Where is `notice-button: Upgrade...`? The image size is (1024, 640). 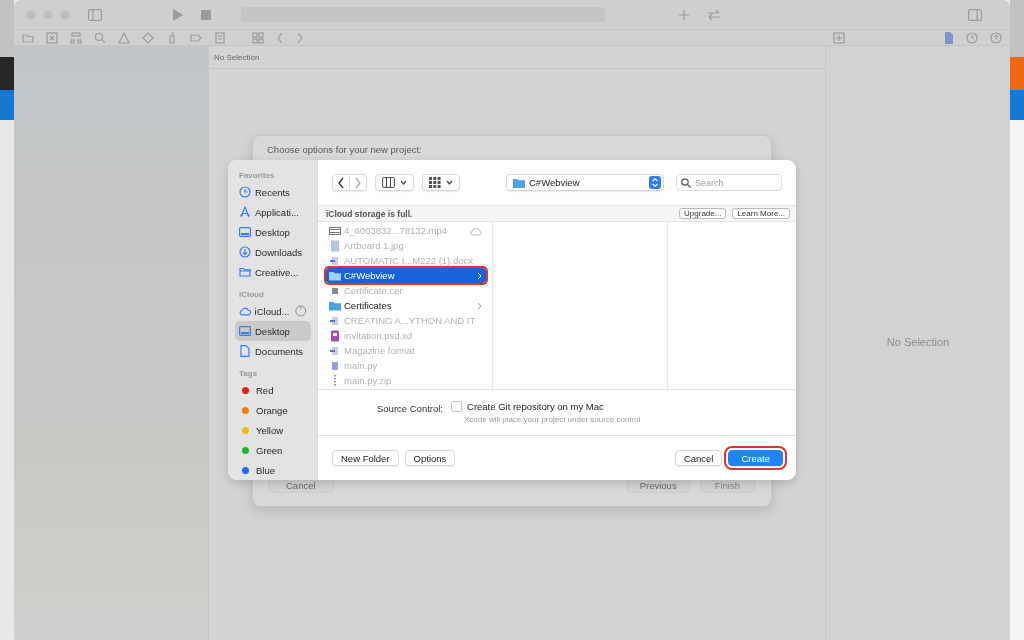
notice-button: Upgrade... is located at coordinates (703, 213).